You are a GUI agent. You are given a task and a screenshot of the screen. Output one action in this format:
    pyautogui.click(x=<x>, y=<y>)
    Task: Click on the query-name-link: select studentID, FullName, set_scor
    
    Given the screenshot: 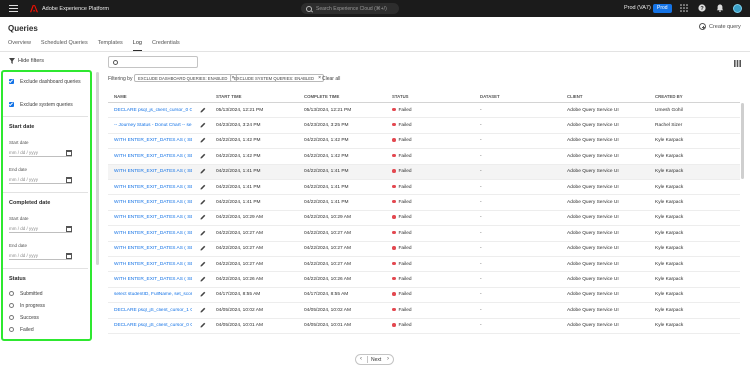 What is the action you would take?
    pyautogui.click(x=153, y=294)
    